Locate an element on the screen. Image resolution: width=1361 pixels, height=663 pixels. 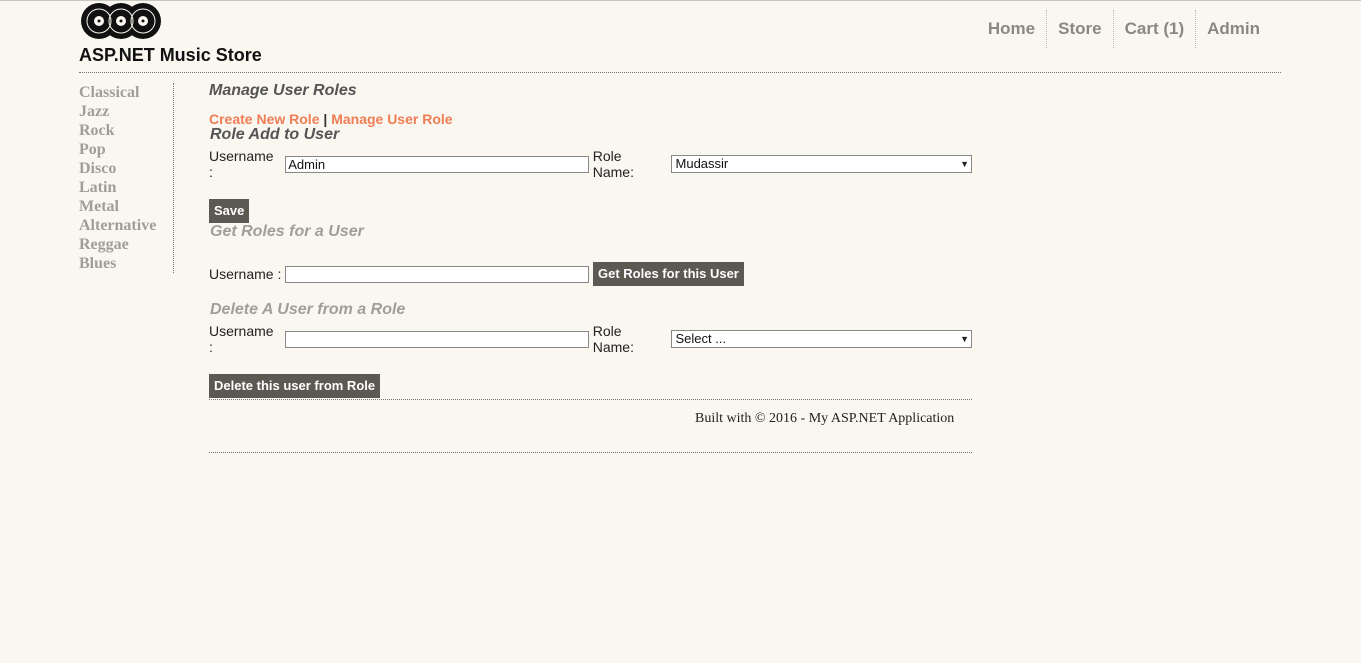
genre-item-latin: Latin is located at coordinates (126, 187).